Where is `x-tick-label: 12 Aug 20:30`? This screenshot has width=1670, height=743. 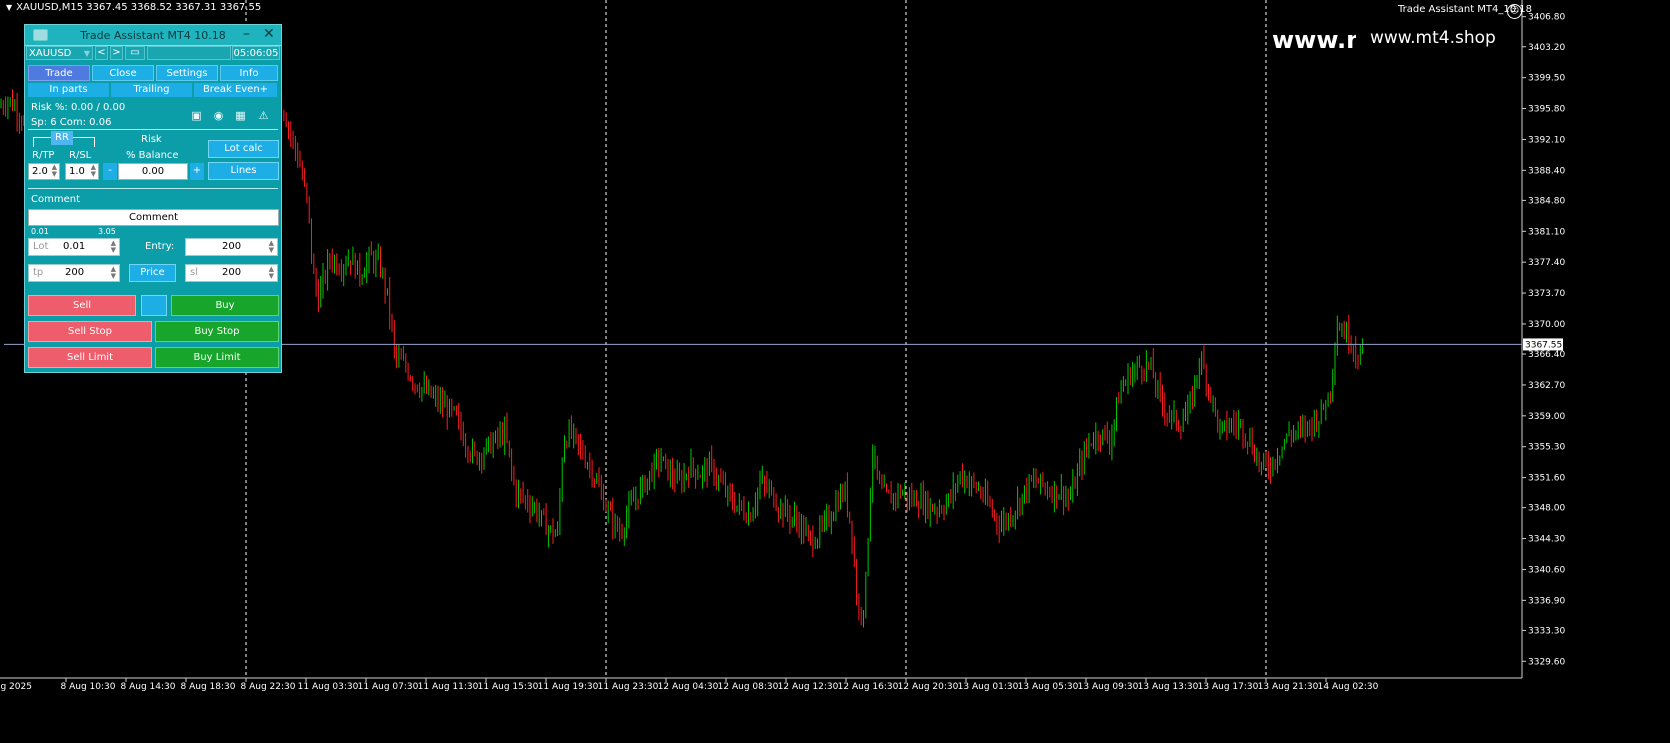 x-tick-label: 12 Aug 20:30 is located at coordinates (928, 687).